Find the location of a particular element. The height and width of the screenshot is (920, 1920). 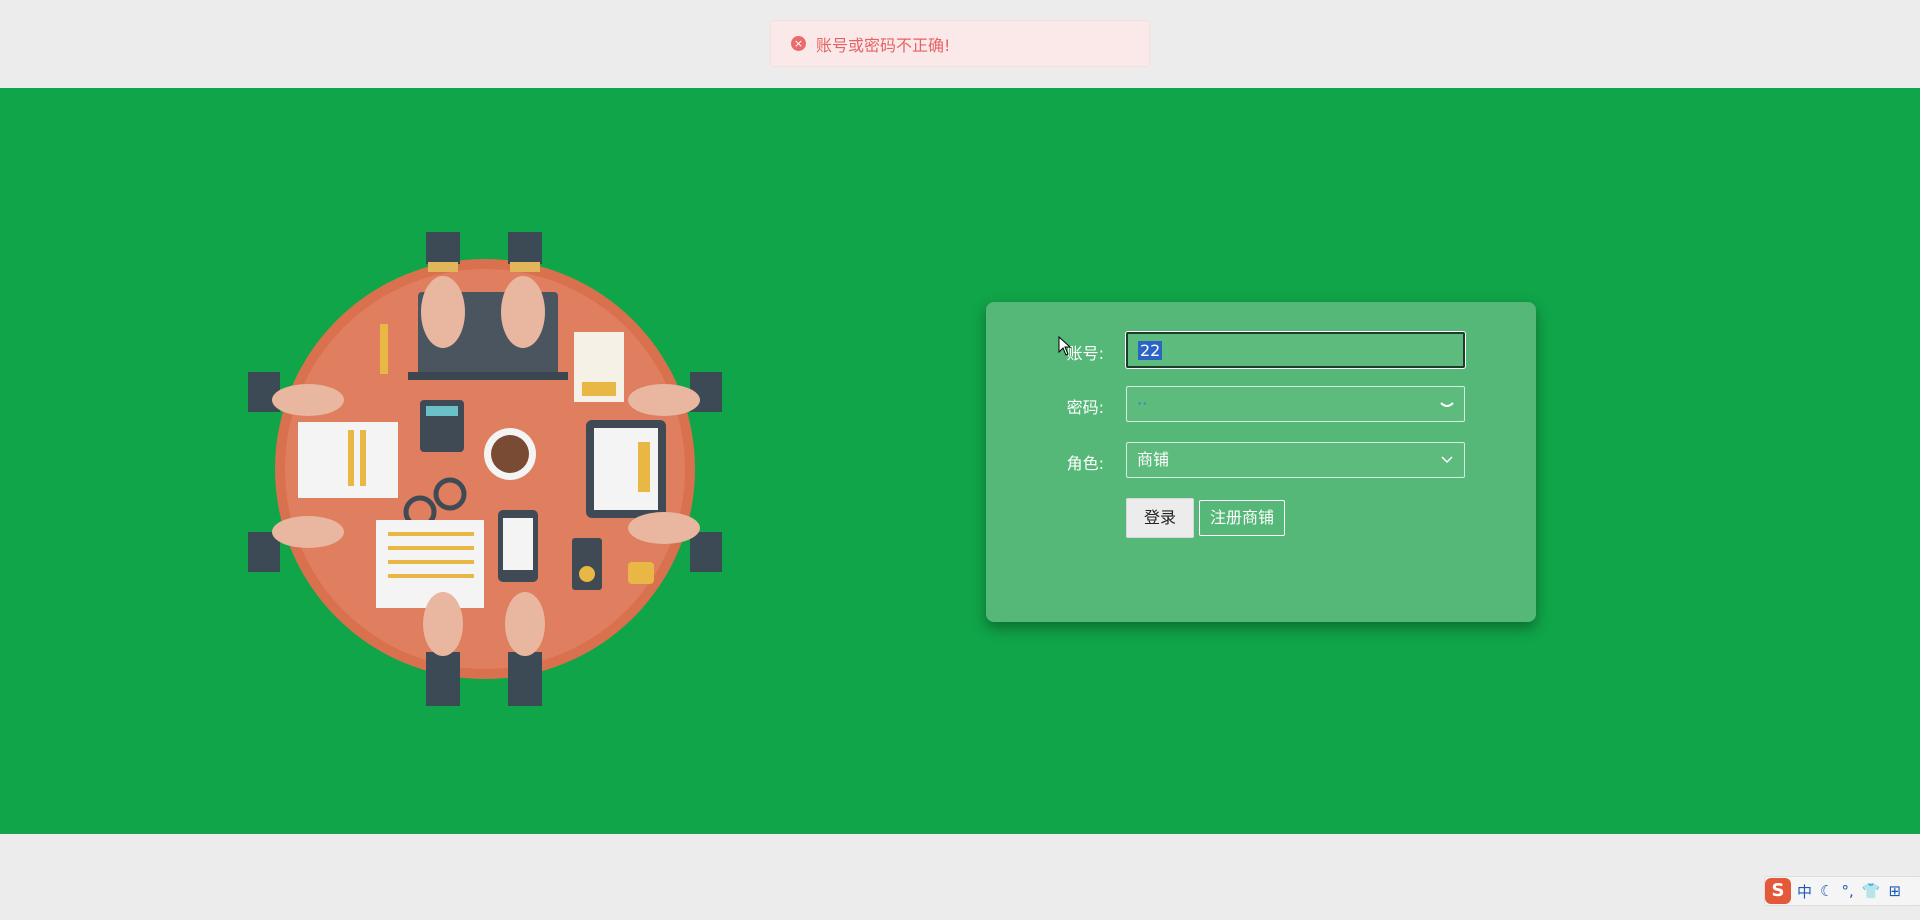

register-shop-button: 注册商铺 is located at coordinates (1242, 518).